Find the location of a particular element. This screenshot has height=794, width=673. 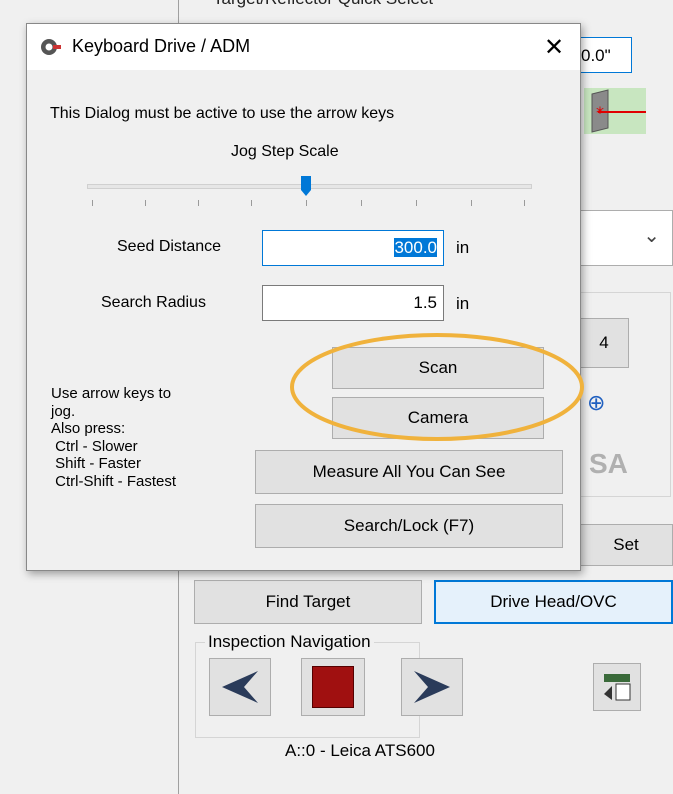

highlight-ellipse is located at coordinates (437, 387).